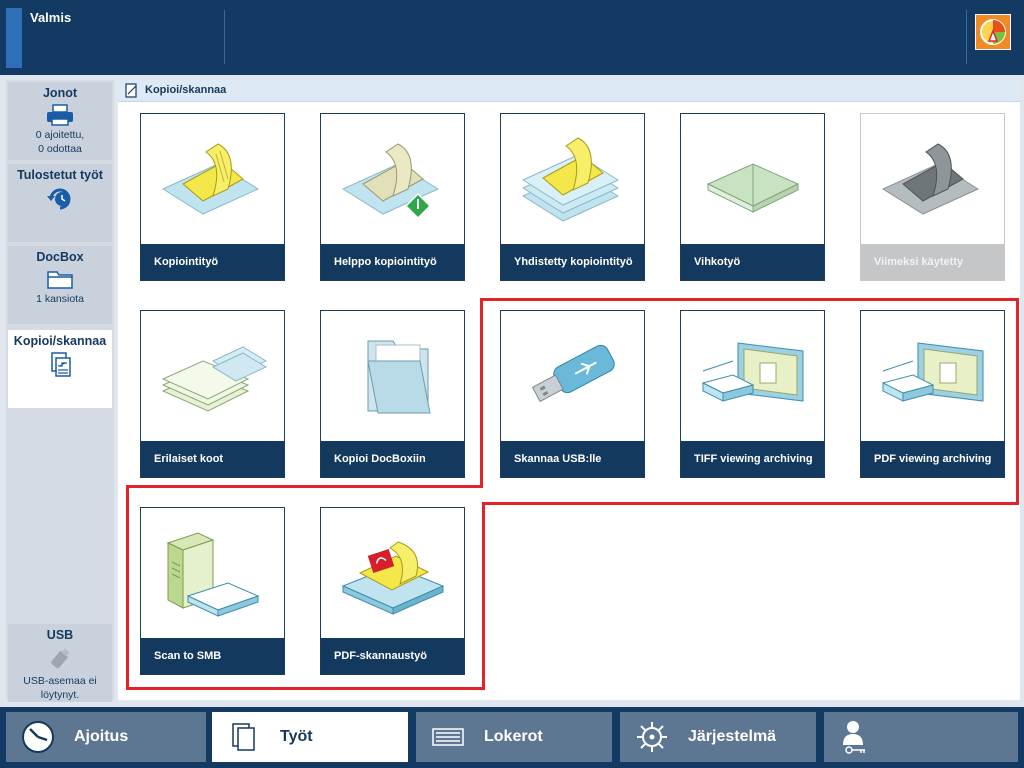  Describe the element at coordinates (652, 737) in the screenshot. I see `system-wheel-icon` at that location.